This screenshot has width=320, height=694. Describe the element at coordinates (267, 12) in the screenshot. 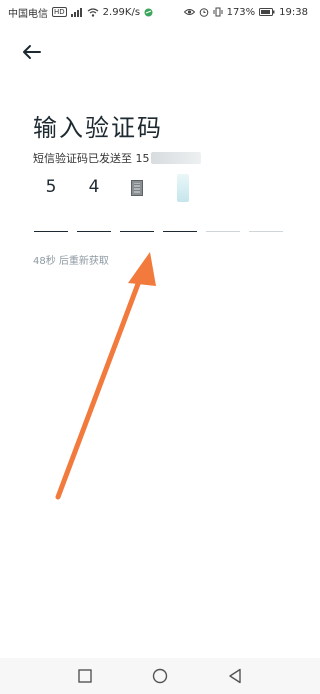

I see `battery-icon` at that location.